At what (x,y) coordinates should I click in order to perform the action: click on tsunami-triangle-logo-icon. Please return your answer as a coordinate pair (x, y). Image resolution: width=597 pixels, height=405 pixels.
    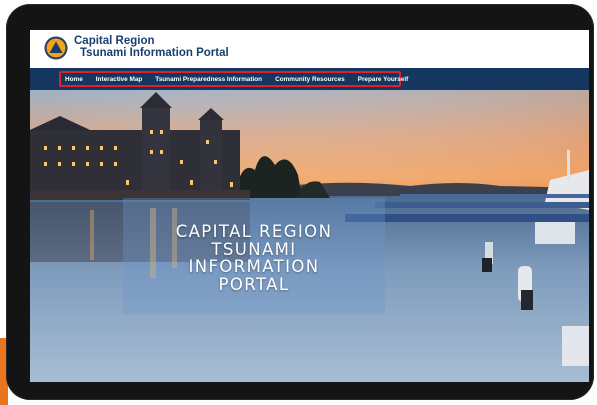
    Looking at the image, I should click on (56, 48).